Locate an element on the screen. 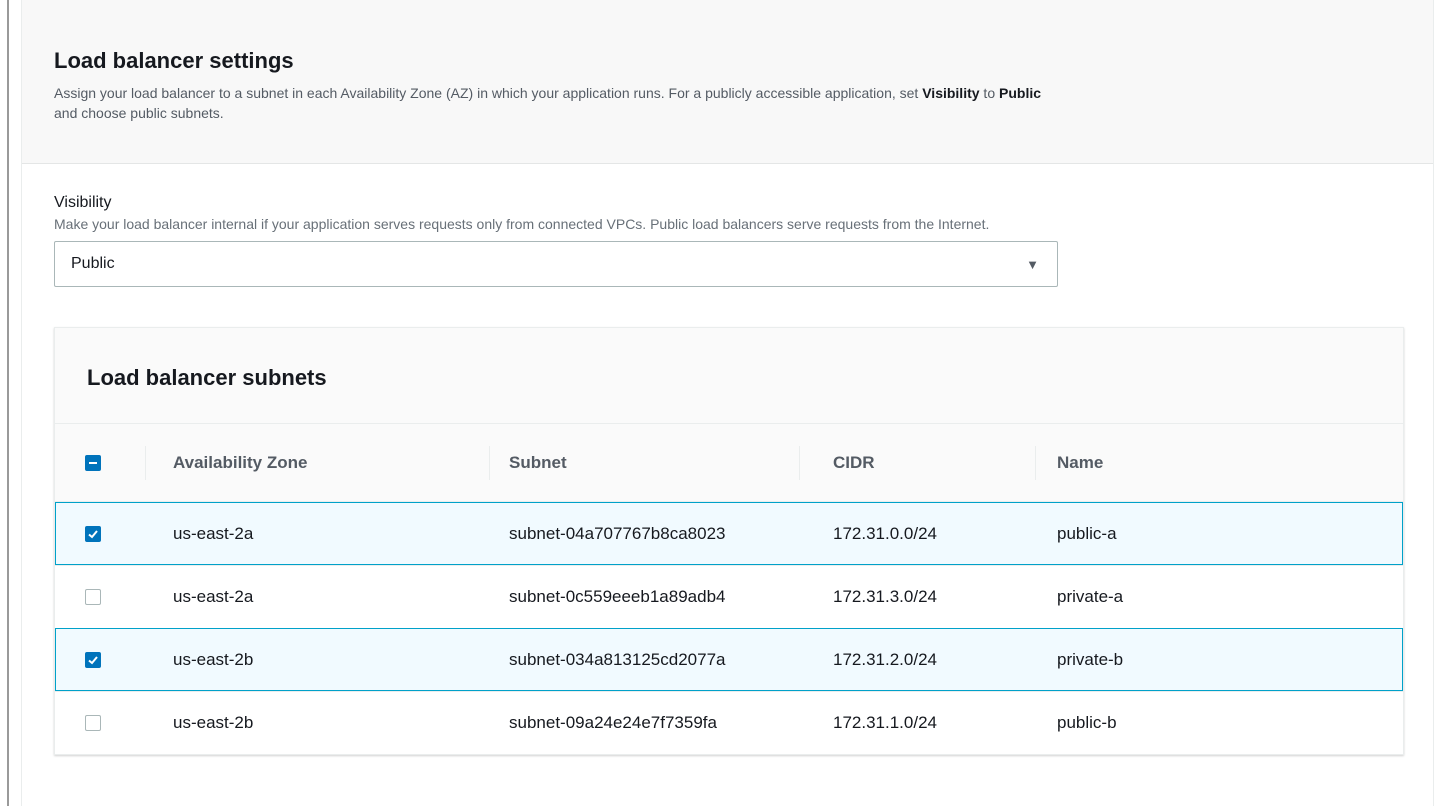 This screenshot has width=1448, height=806. panel-title: Load balancer settings is located at coordinates (174, 60).